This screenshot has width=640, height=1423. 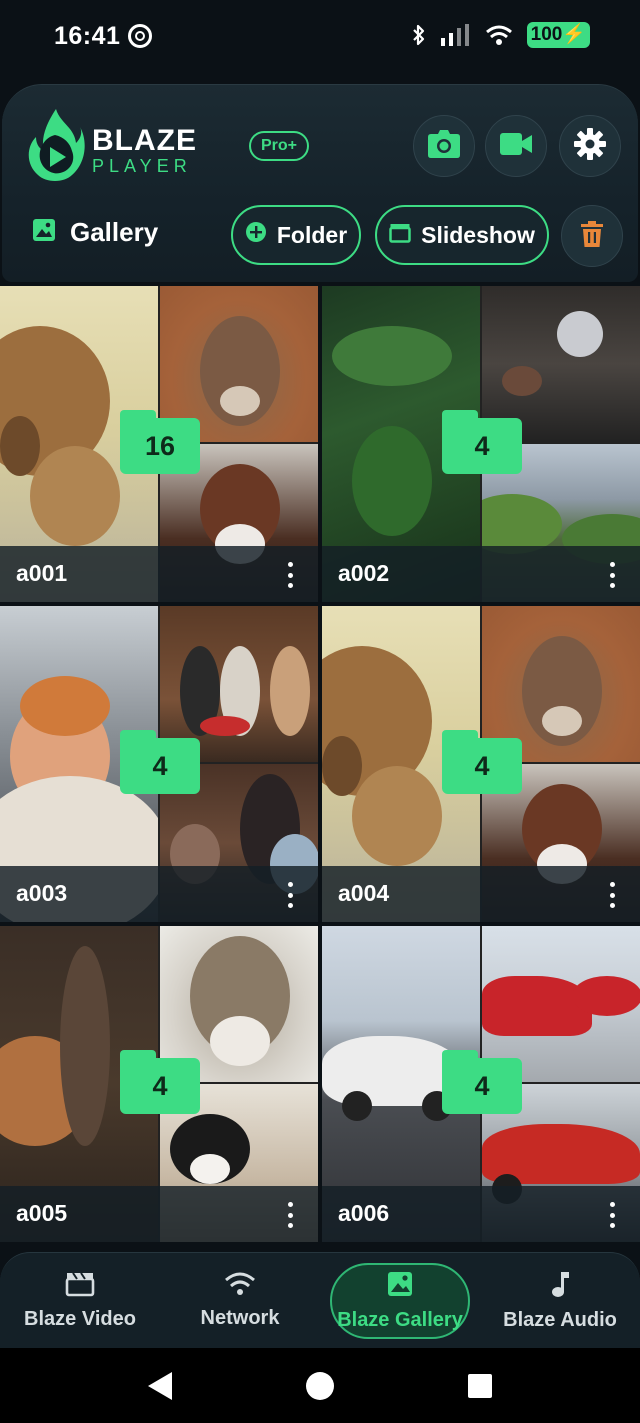 I want to click on nav-blaze-video: Blaze Video, so click(x=80, y=1301).